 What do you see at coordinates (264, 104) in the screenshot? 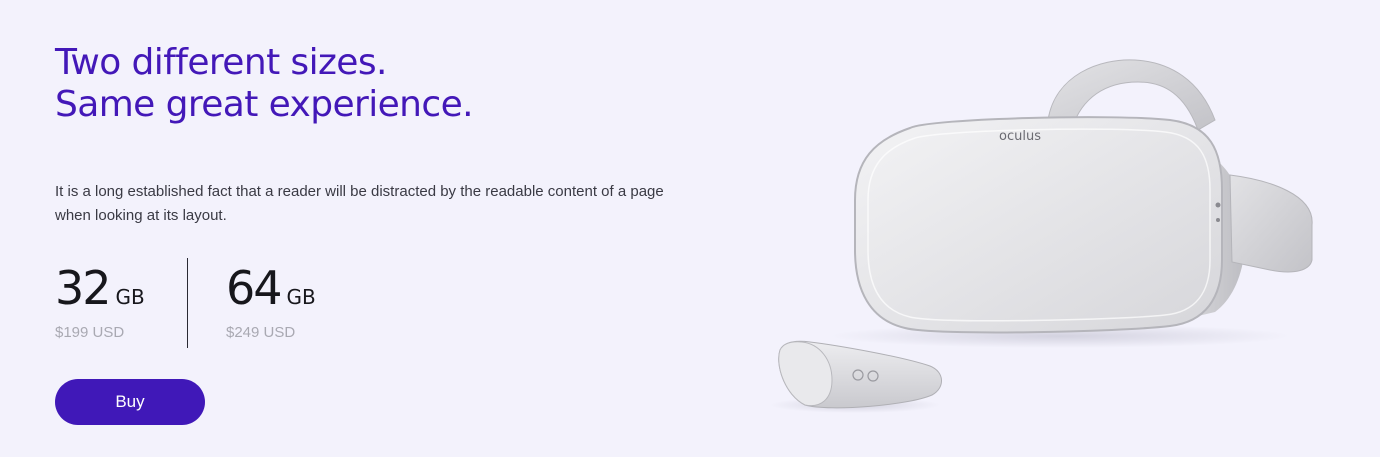
I see `headline-line-2: Same great experience.` at bounding box center [264, 104].